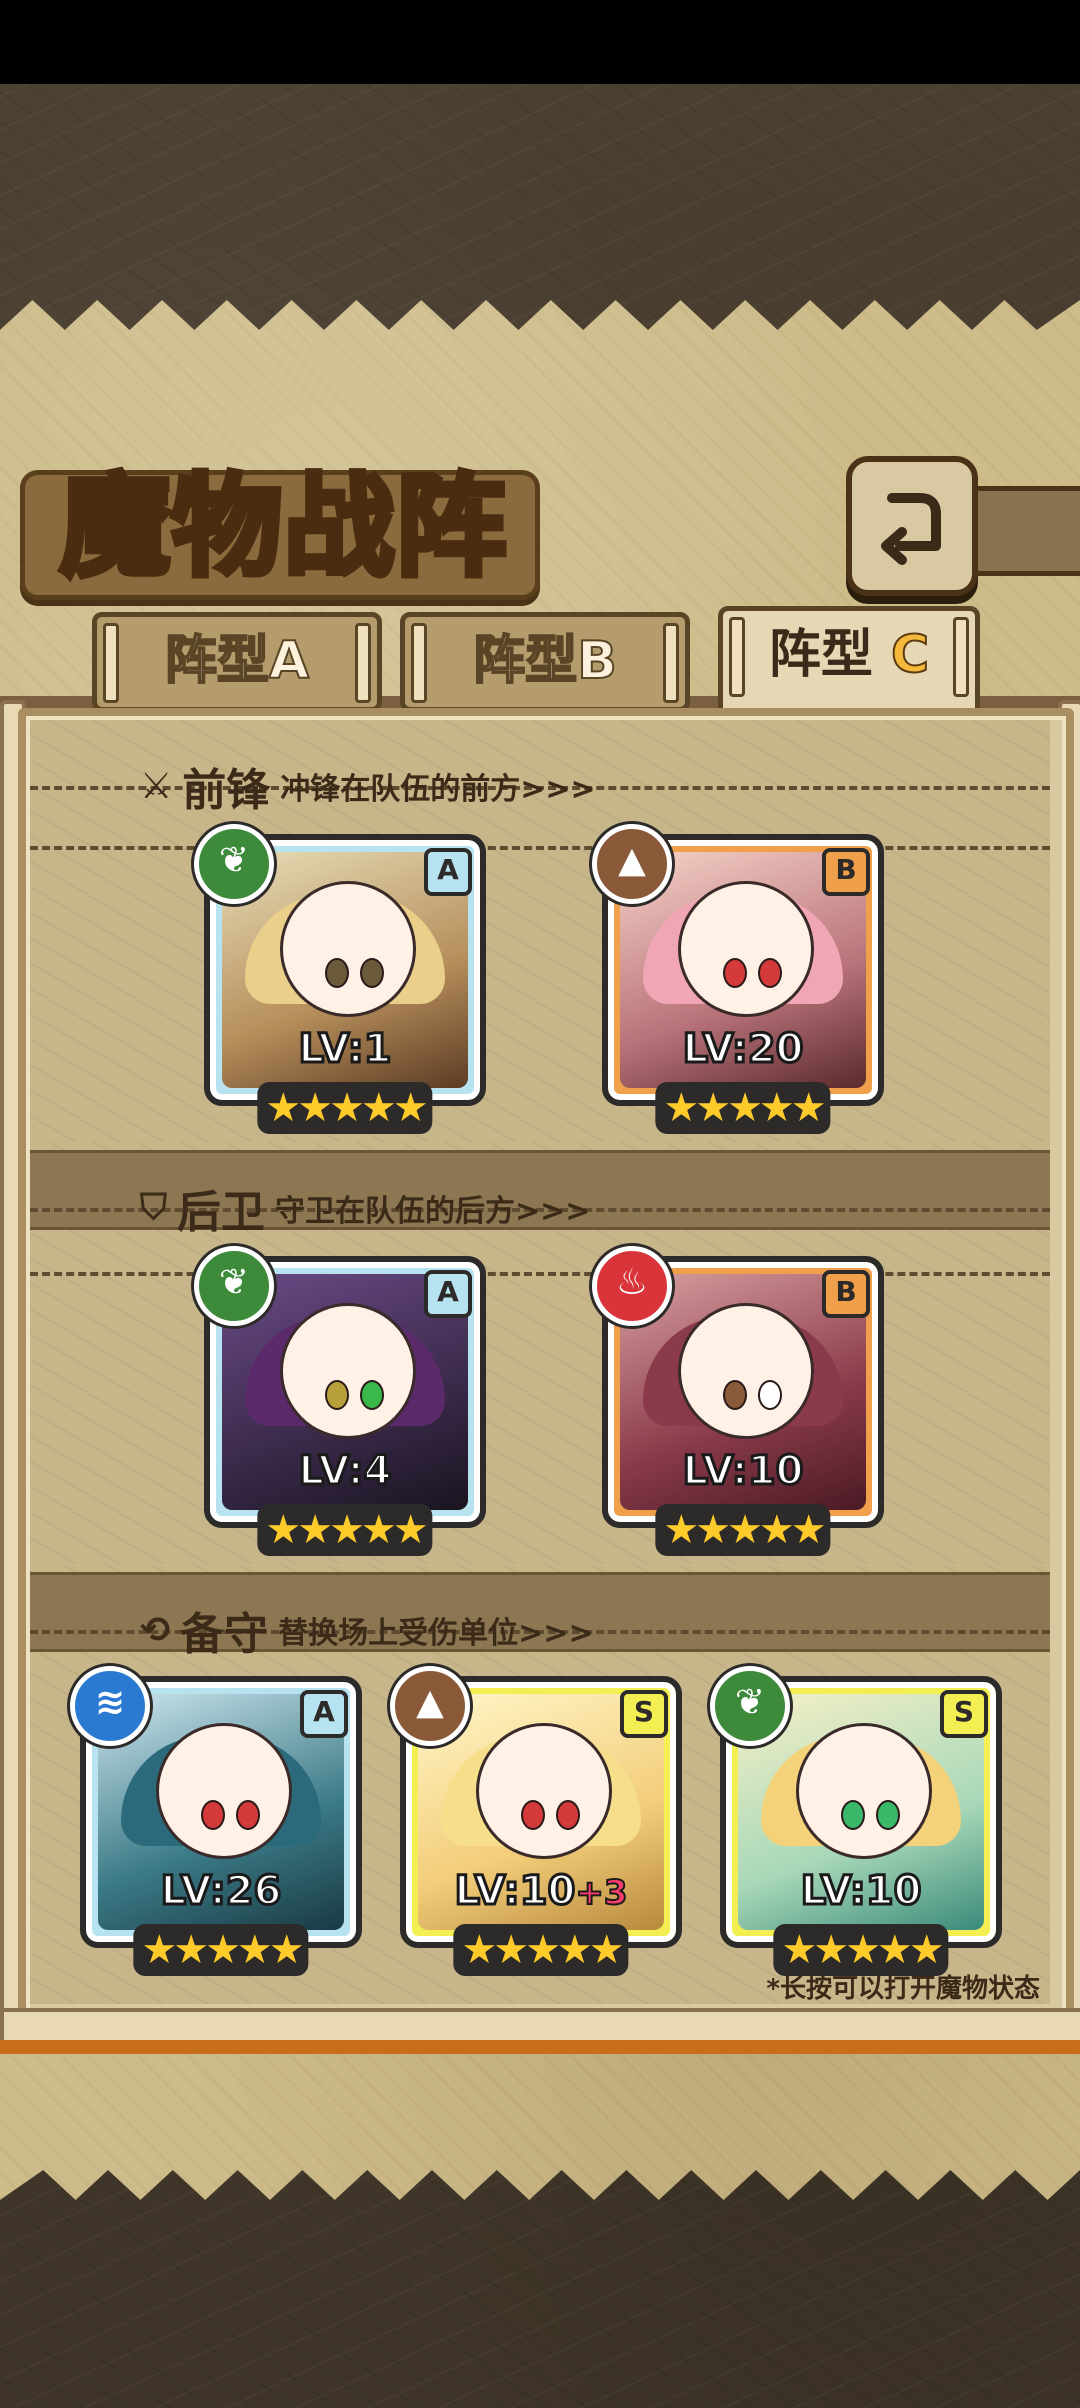 This screenshot has height=2408, width=1080. I want to click on tab-formation-b: 阵型B, so click(545, 662).